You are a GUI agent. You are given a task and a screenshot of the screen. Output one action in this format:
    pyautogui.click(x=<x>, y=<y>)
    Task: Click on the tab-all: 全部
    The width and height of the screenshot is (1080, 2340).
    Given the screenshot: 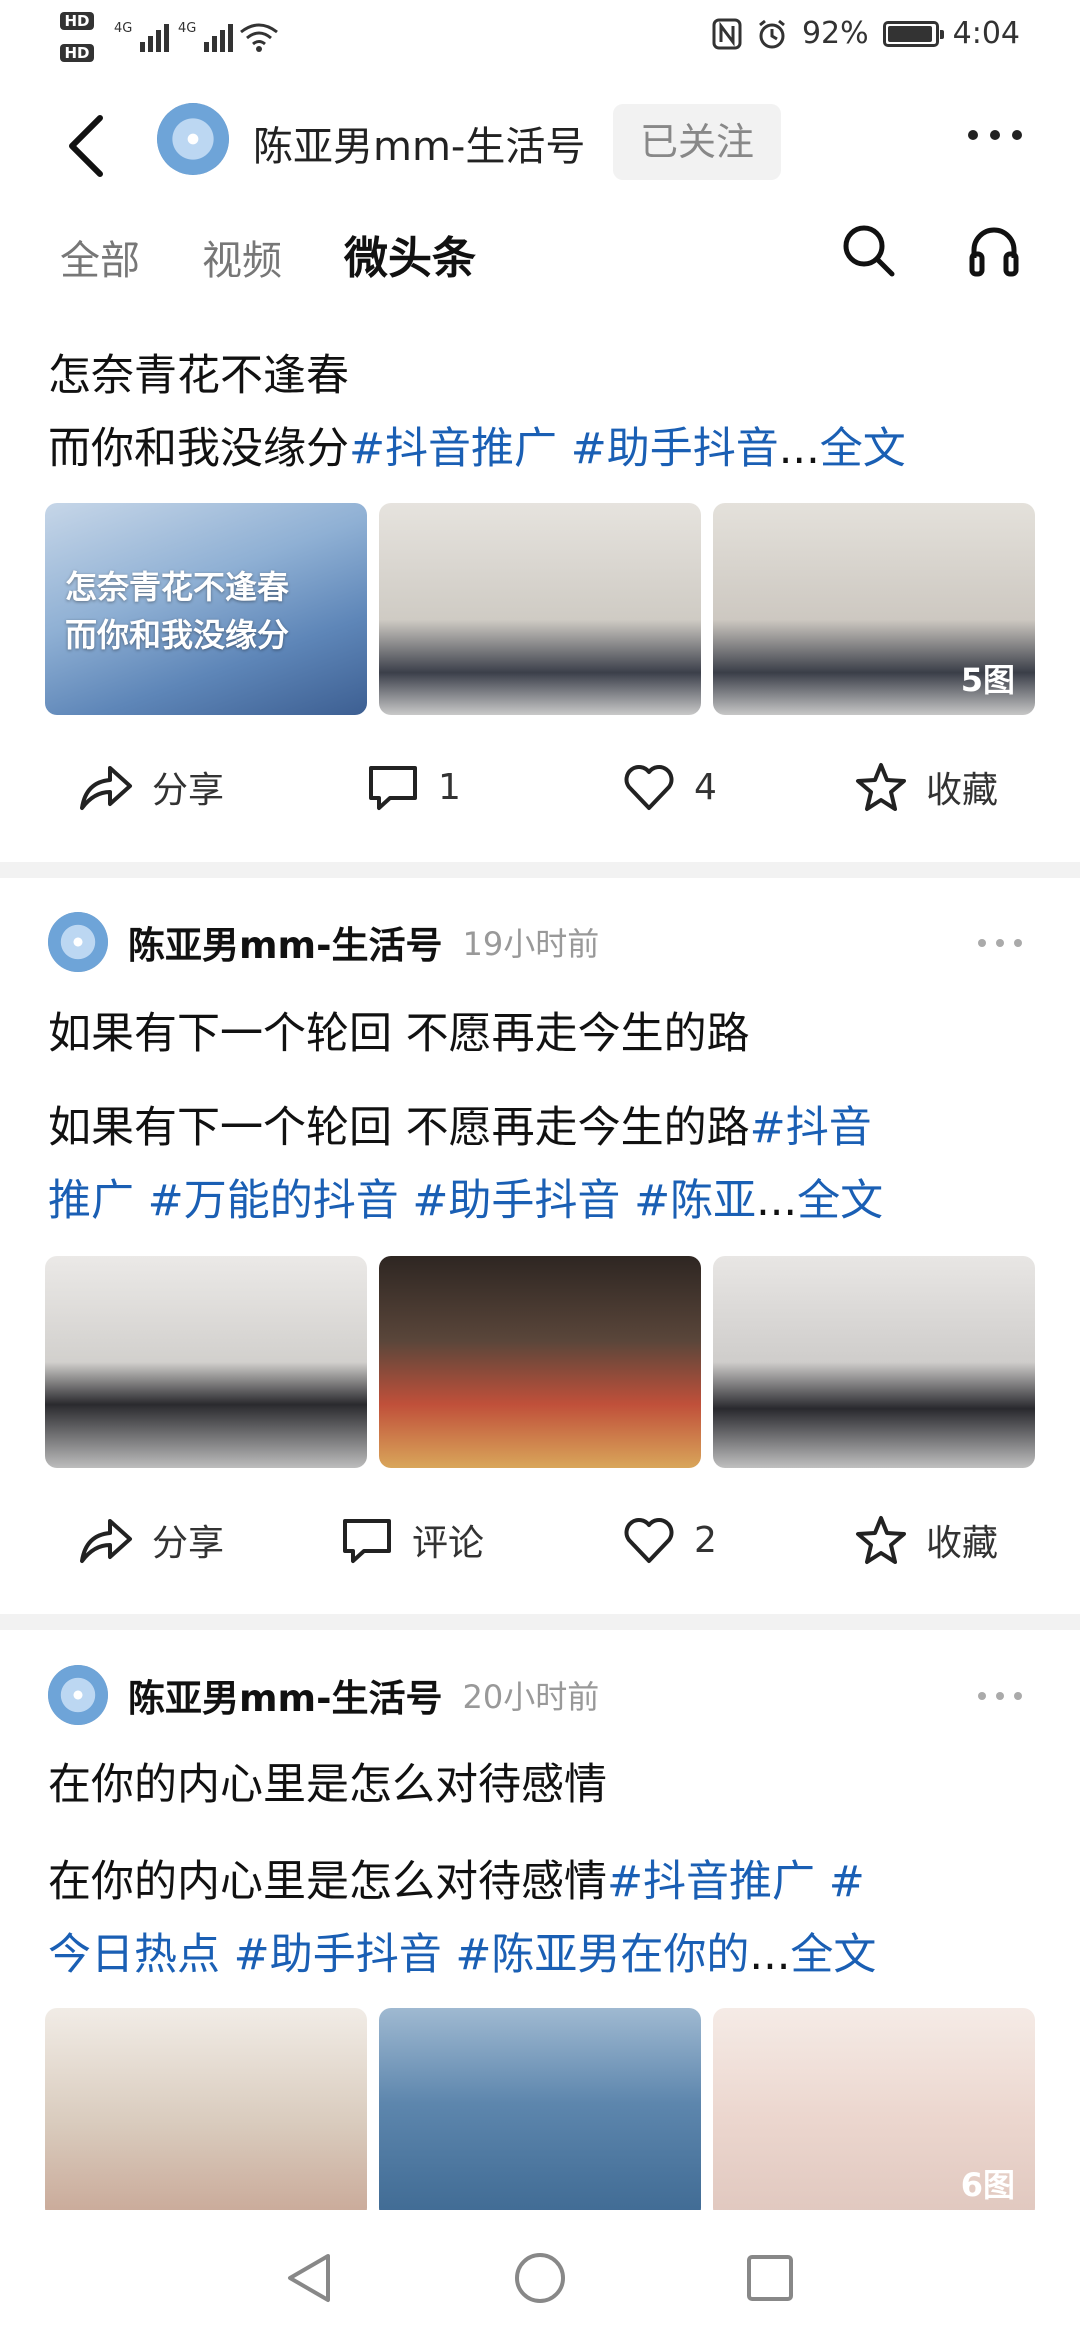 What is the action you would take?
    pyautogui.click(x=100, y=257)
    